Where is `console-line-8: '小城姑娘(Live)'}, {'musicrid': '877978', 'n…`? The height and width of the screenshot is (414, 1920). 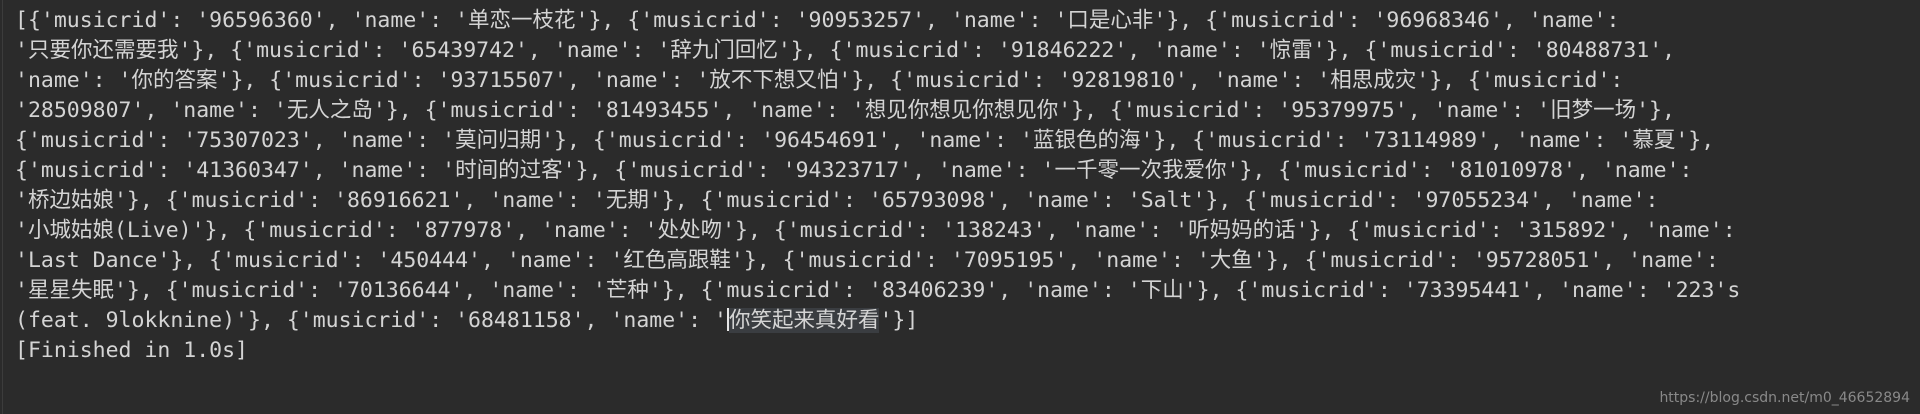 console-line-8: '小城姑娘(Live)'}, {'musicrid': '877978', 'n… is located at coordinates (875, 230).